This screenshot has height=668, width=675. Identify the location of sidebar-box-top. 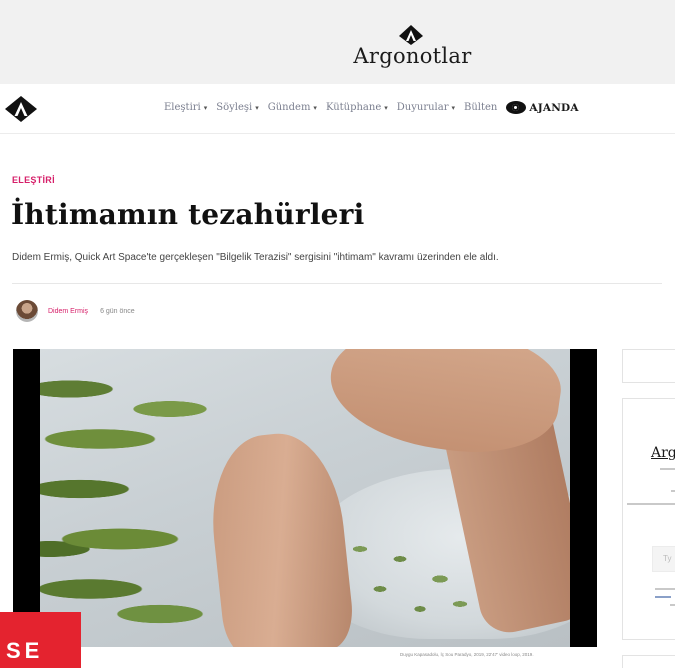
(648, 366).